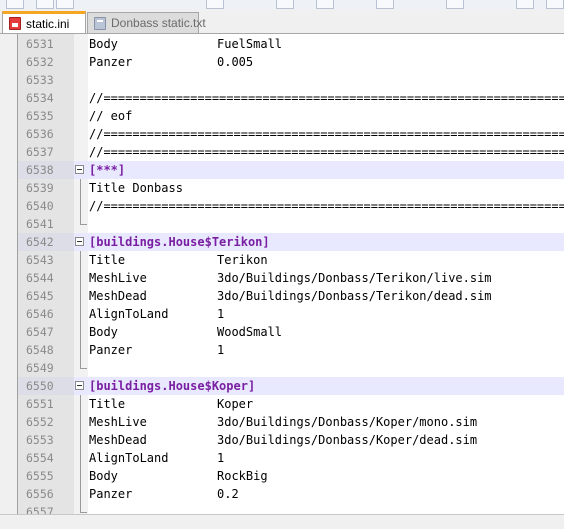 The image size is (564, 529). Describe the element at coordinates (291, 170) in the screenshot. I see `section-header-line: 6538 [***]` at that location.